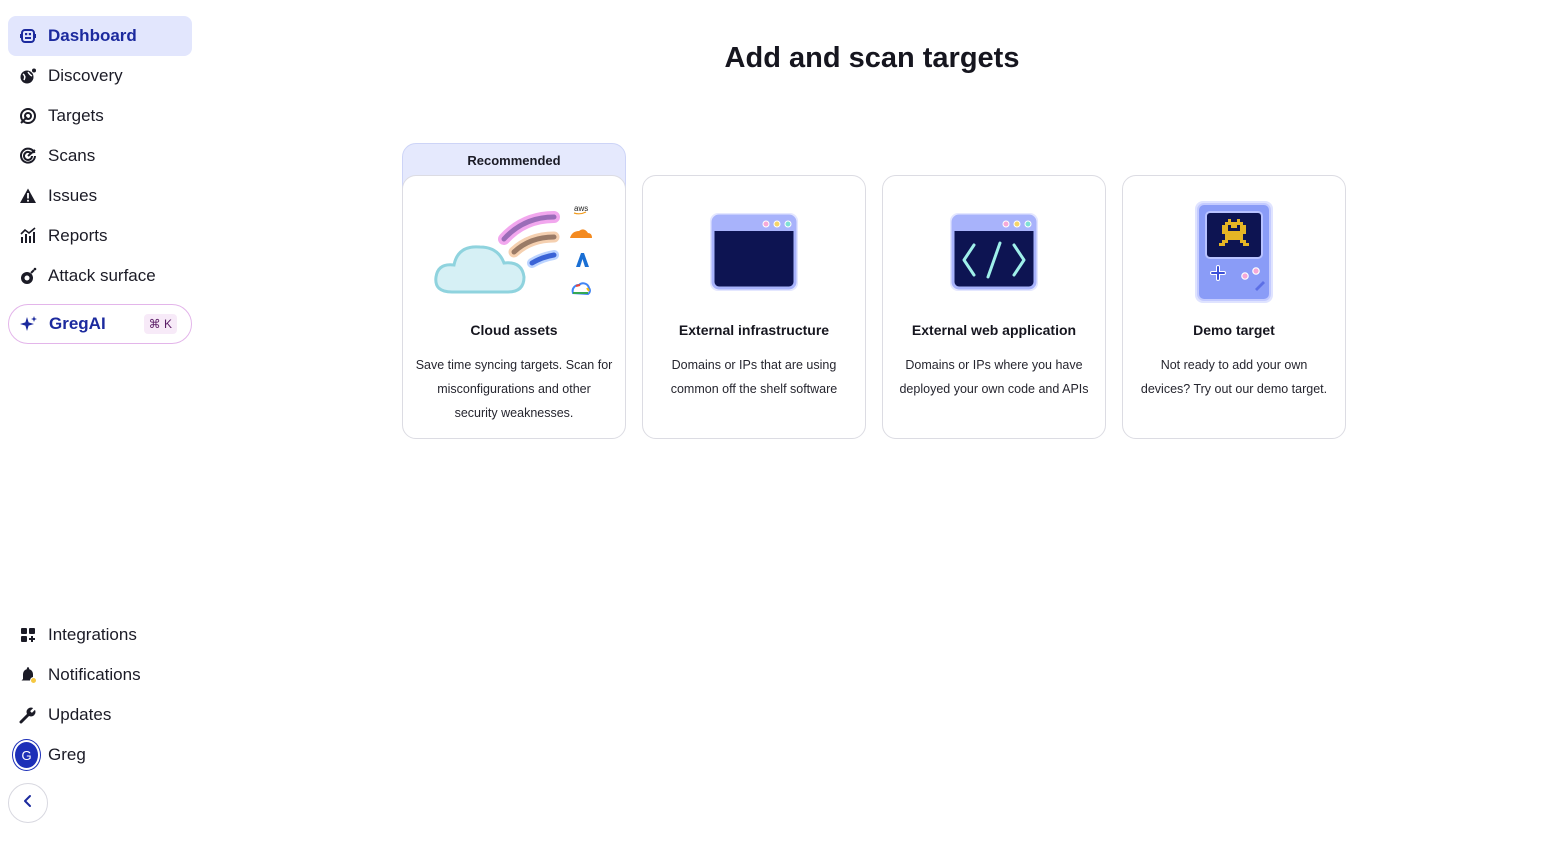  I want to click on nav-item-user: G Greg, so click(100, 755).